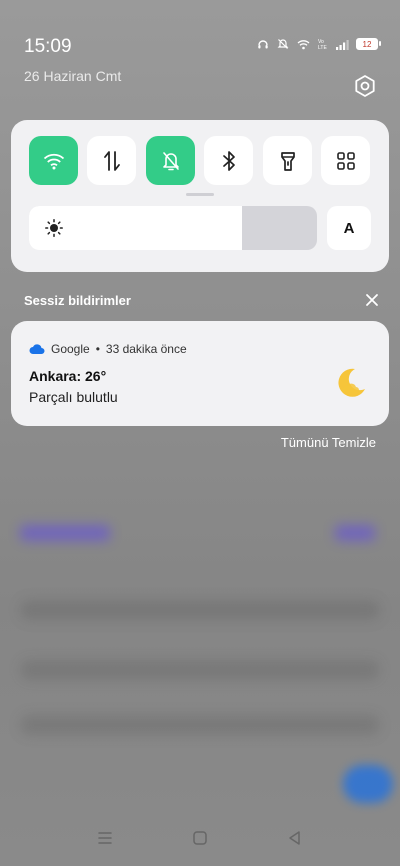 Image resolution: width=400 pixels, height=866 pixels. I want to click on close-icon, so click(372, 300).